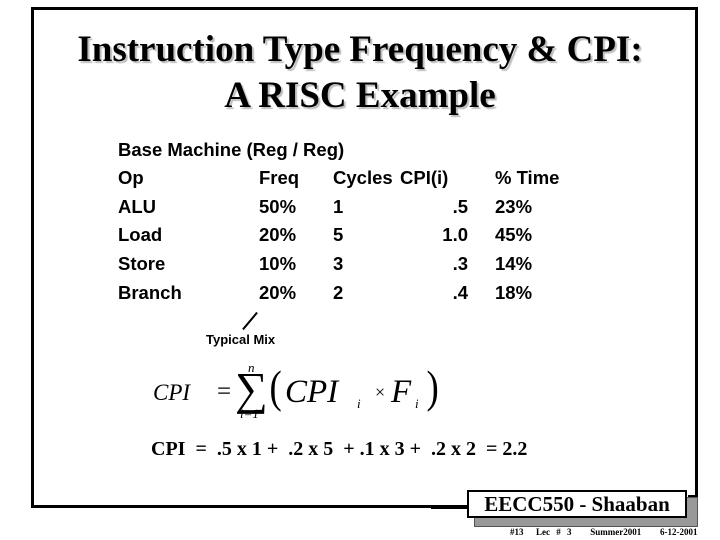 The image size is (720, 540). Describe the element at coordinates (577, 504) in the screenshot. I see `course-badge: EECC550 - Shaaban` at that location.